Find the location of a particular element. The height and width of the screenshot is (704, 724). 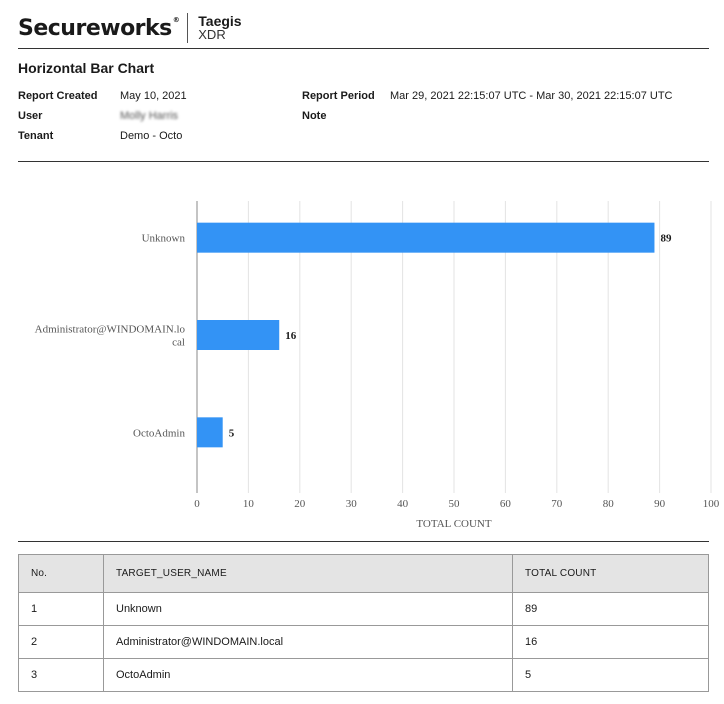

xdr-label: XDR is located at coordinates (212, 34).